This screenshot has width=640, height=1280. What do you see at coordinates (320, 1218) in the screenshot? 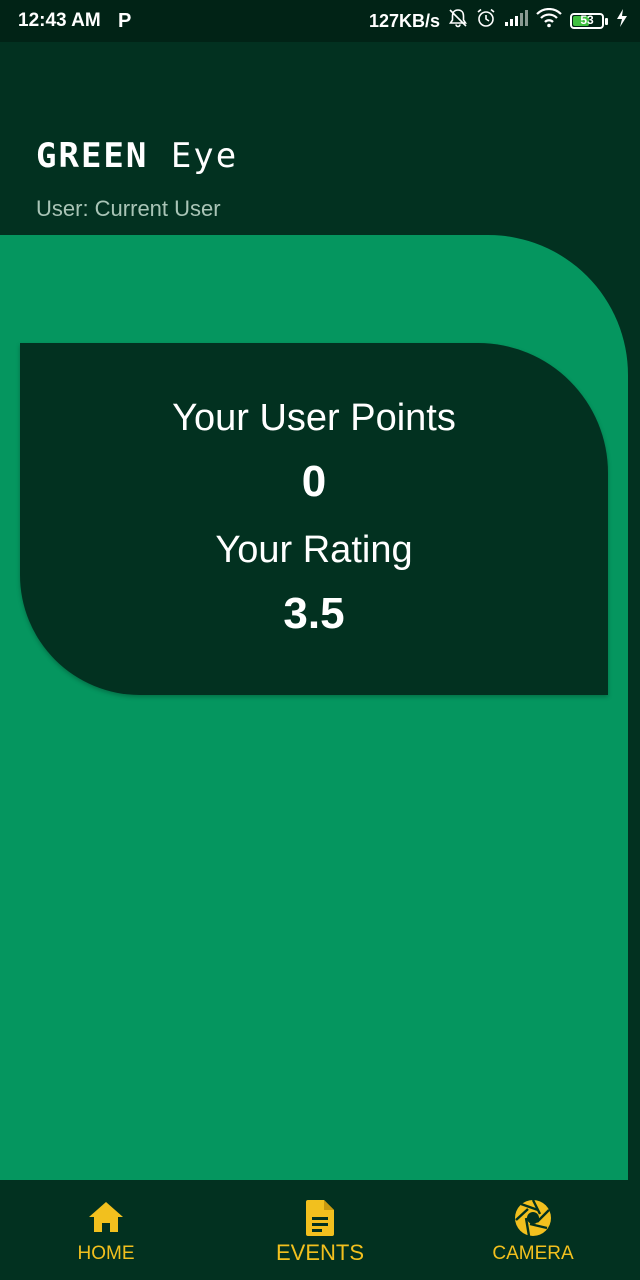
I see `document-icon` at bounding box center [320, 1218].